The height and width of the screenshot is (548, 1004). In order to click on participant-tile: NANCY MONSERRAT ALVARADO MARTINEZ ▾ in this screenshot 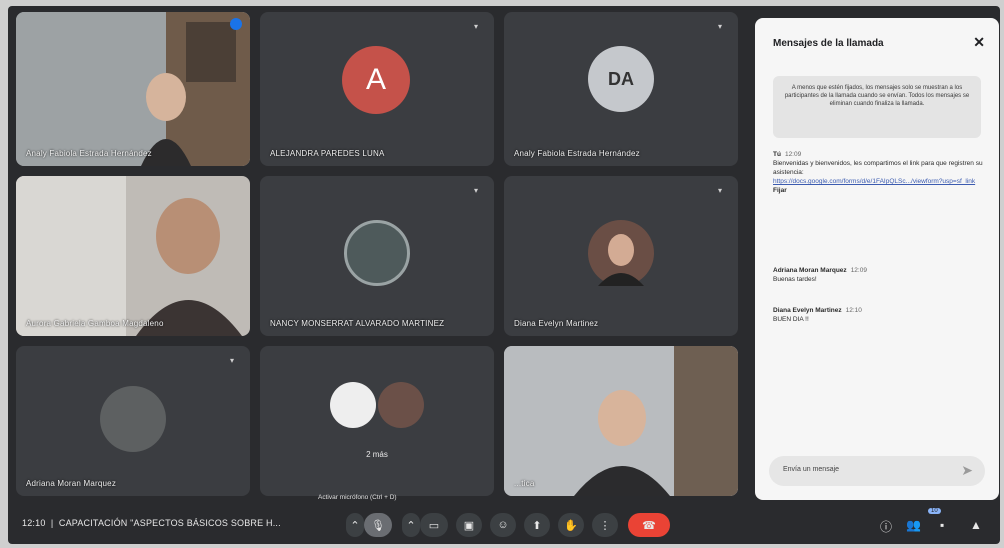, I will do `click(377, 256)`.